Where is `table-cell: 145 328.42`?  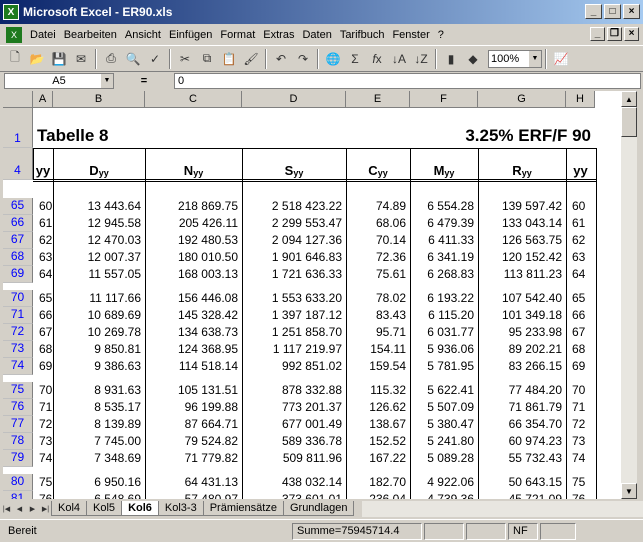
table-cell: 145 328.42 is located at coordinates (191, 315).